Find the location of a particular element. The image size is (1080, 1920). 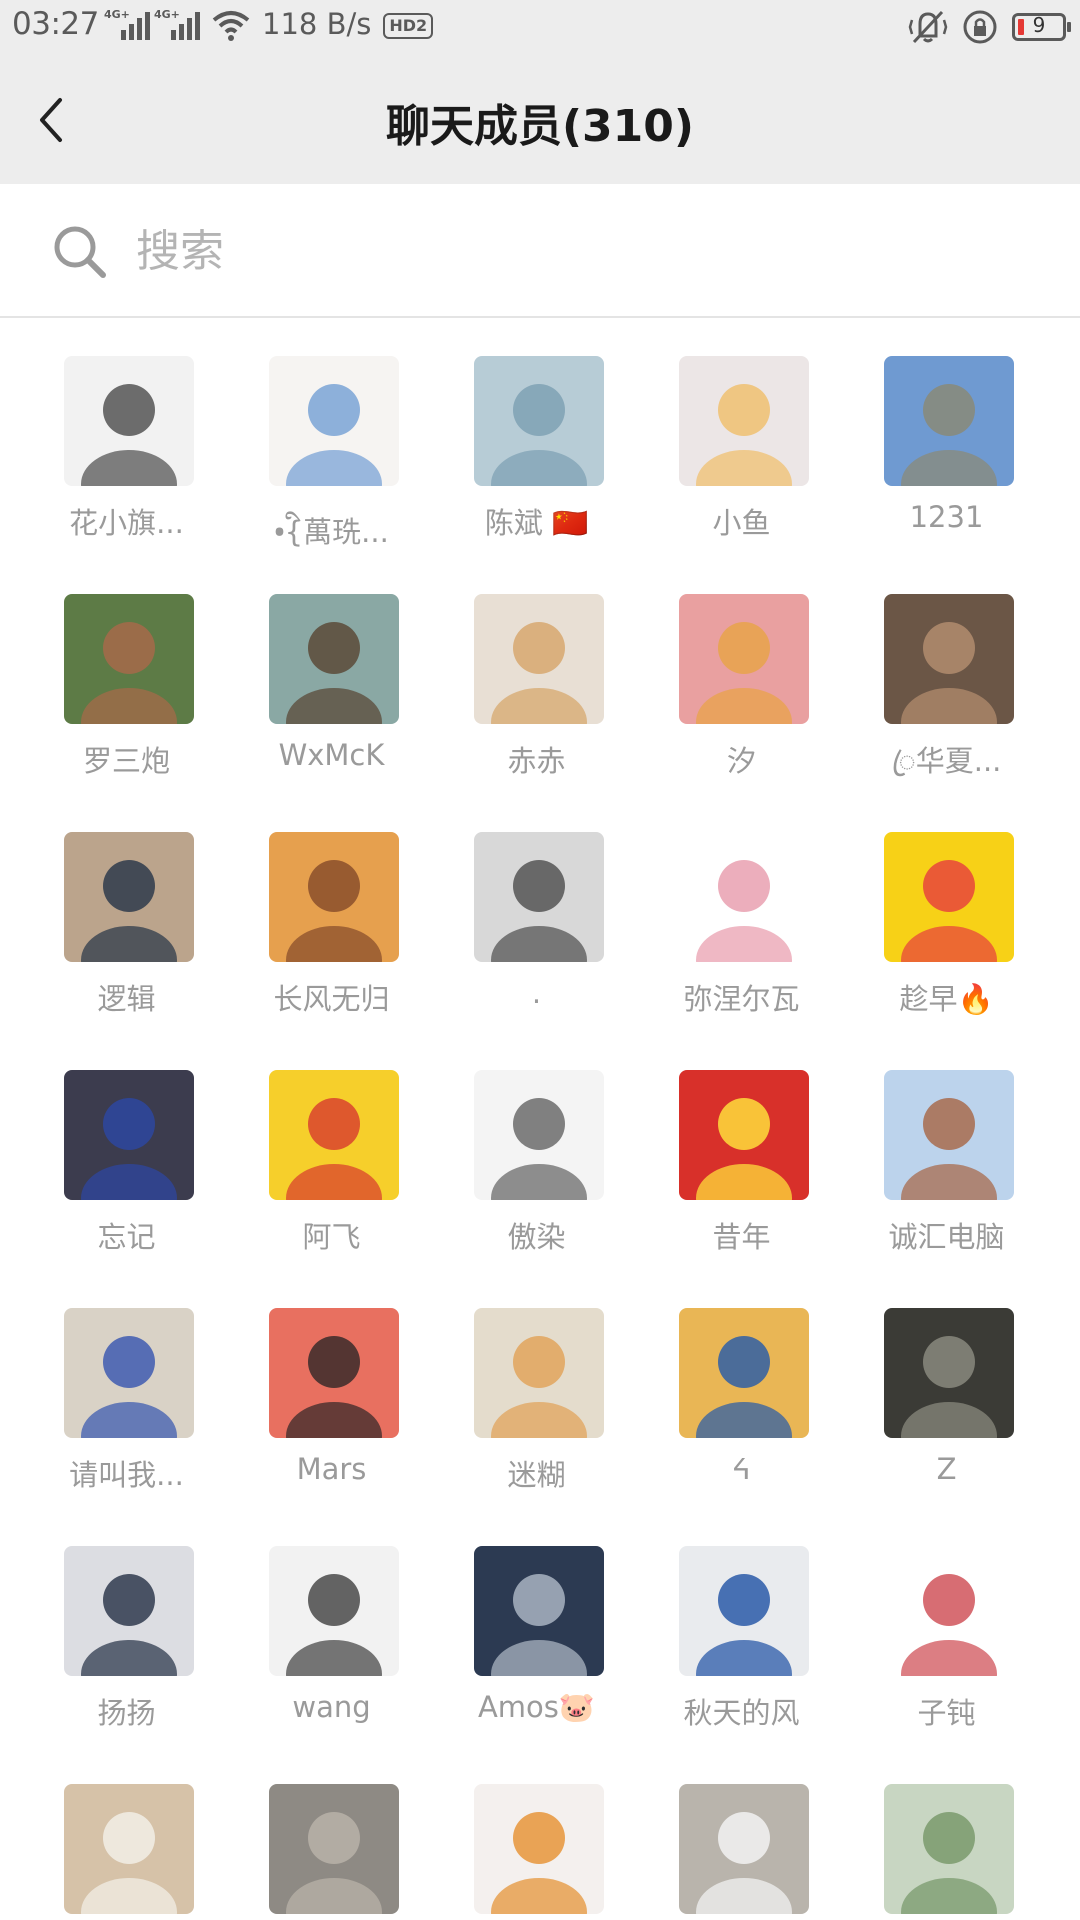

member-item: 阿飞 is located at coordinates (331, 1180).